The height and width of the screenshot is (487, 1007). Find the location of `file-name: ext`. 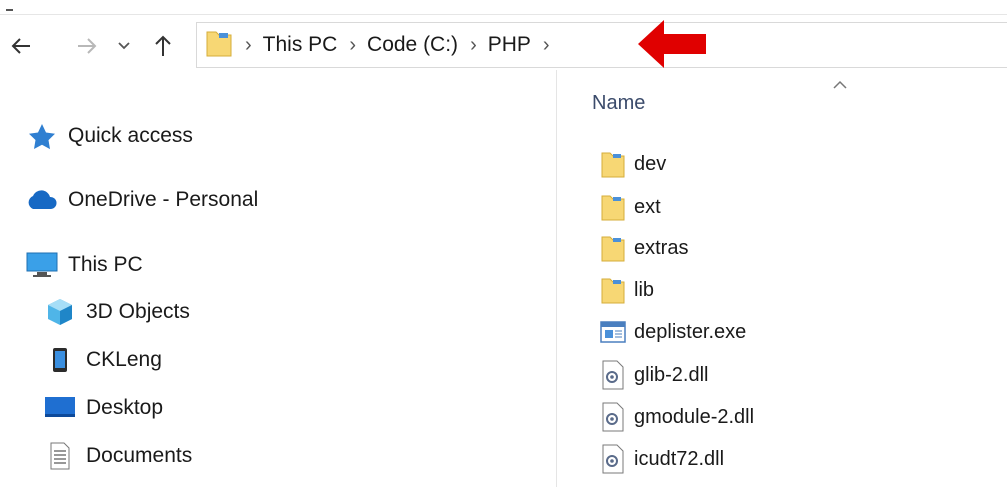

file-name: ext is located at coordinates (647, 206).